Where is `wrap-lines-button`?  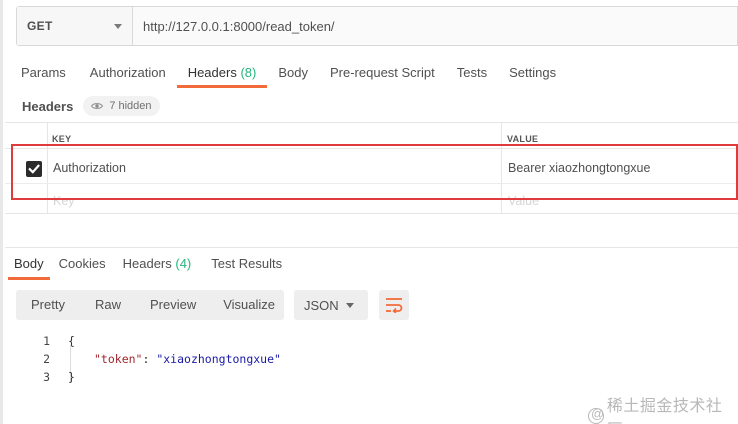 wrap-lines-button is located at coordinates (394, 305).